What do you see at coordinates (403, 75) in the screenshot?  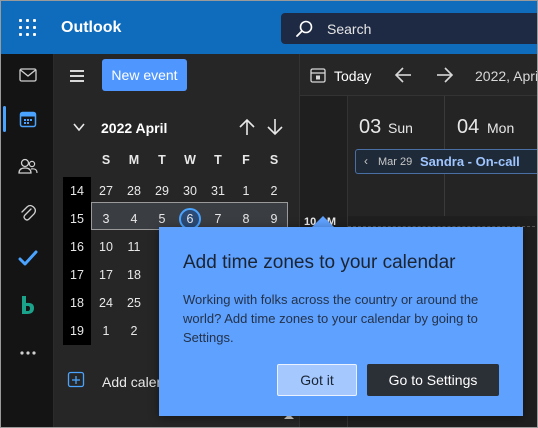 I see `arrow-left-icon` at bounding box center [403, 75].